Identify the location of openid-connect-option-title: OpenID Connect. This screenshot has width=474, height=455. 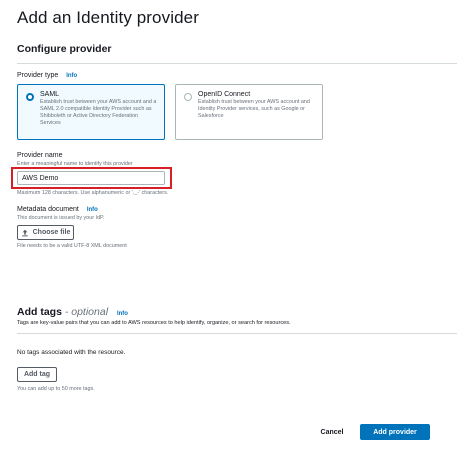
(224, 94).